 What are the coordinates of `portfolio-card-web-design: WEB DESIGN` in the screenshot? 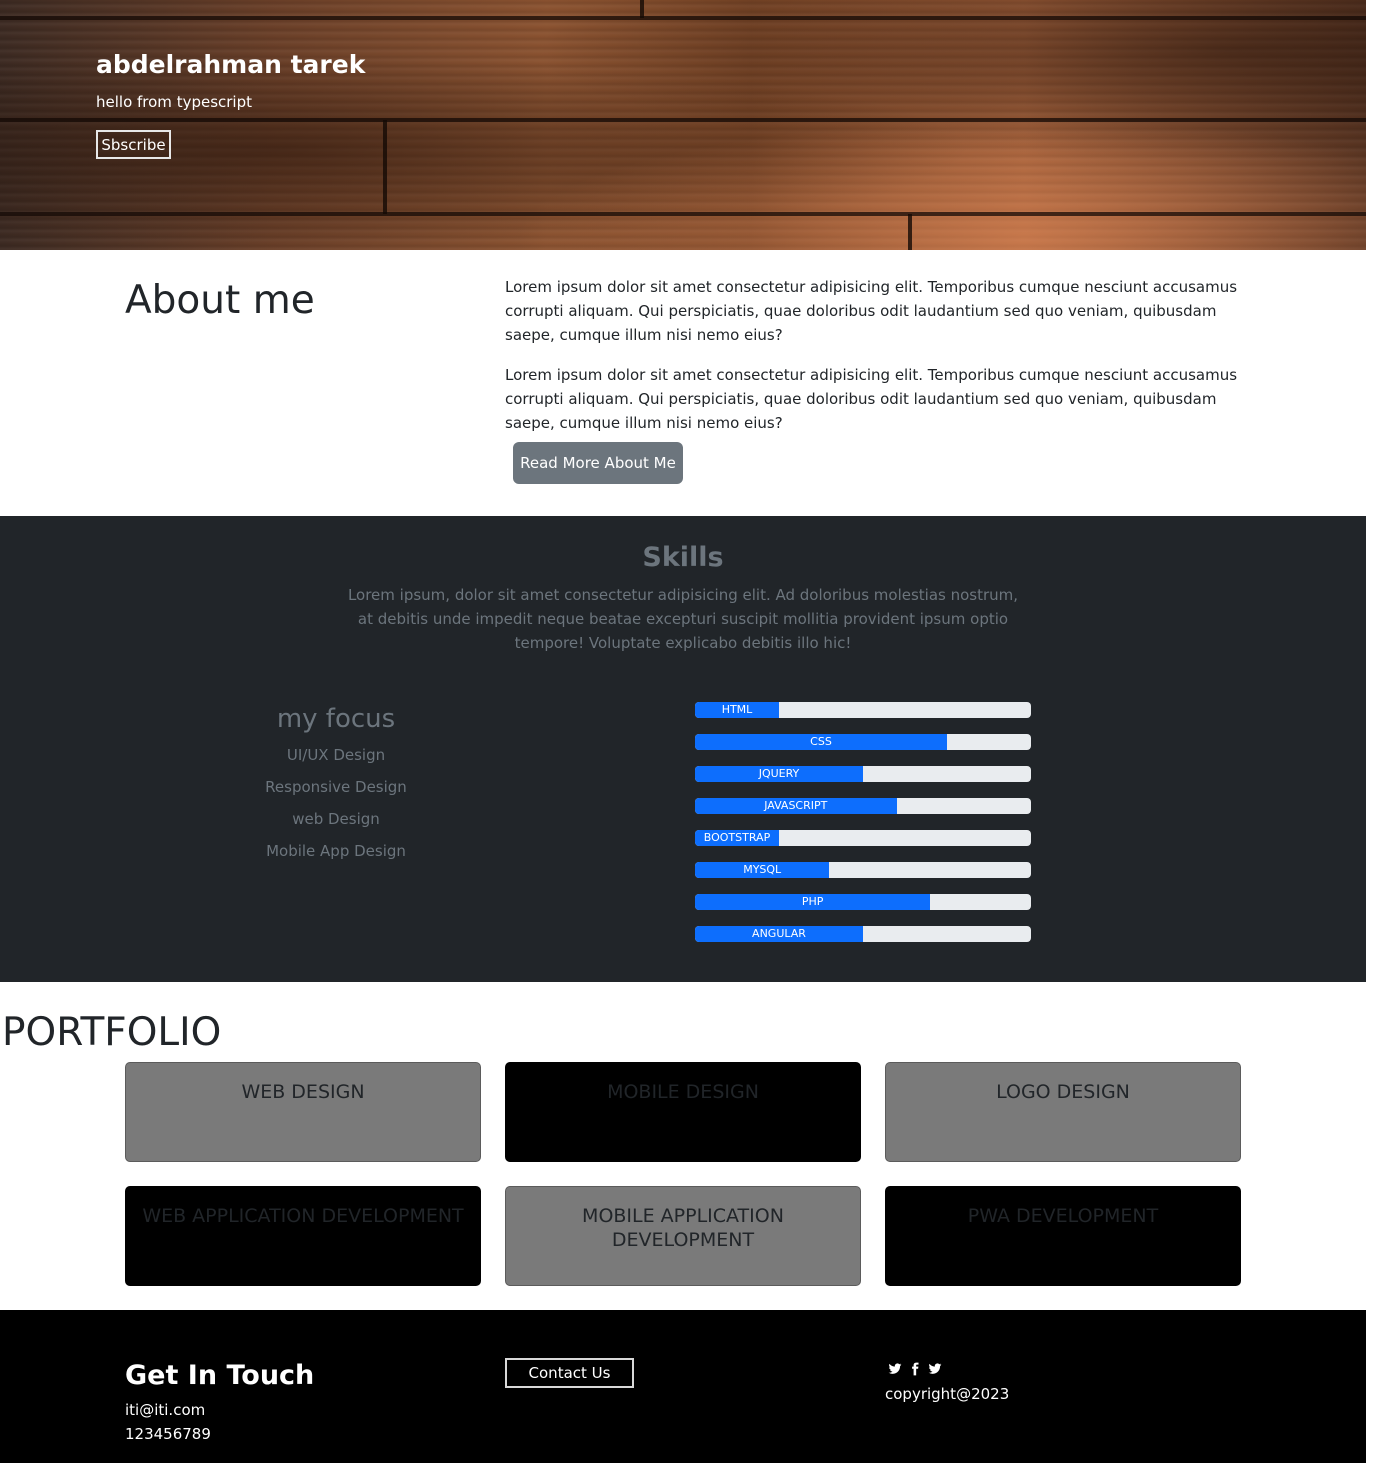 It's located at (303, 1112).